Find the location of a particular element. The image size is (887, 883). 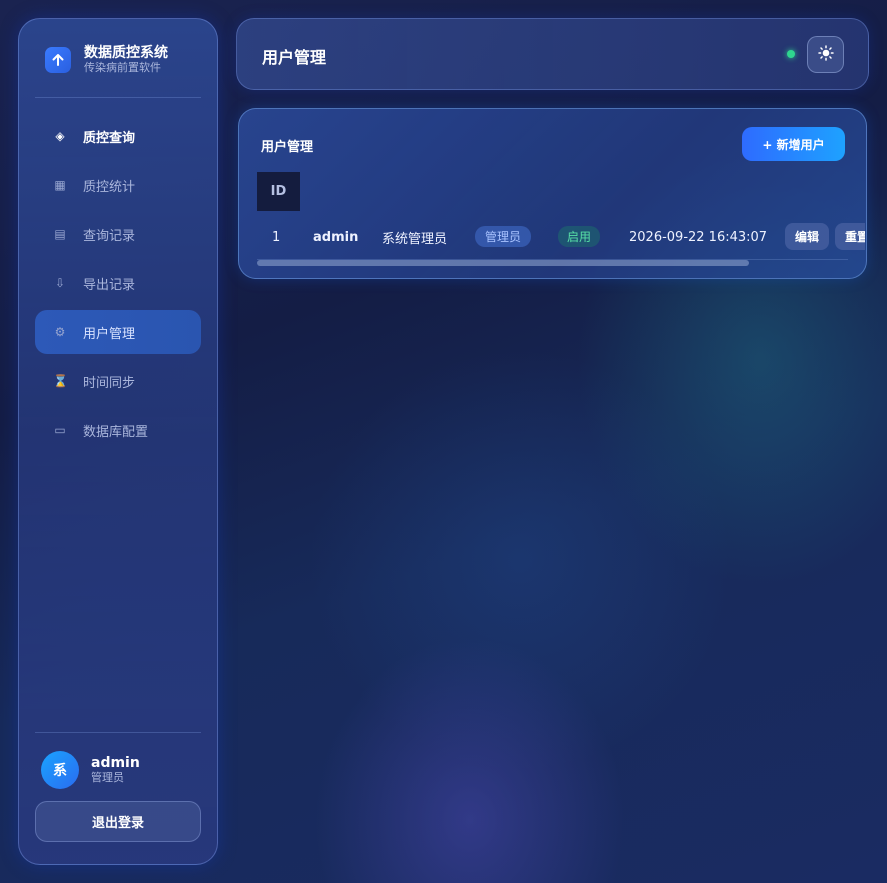

user-role: 管理员 is located at coordinates (107, 777).